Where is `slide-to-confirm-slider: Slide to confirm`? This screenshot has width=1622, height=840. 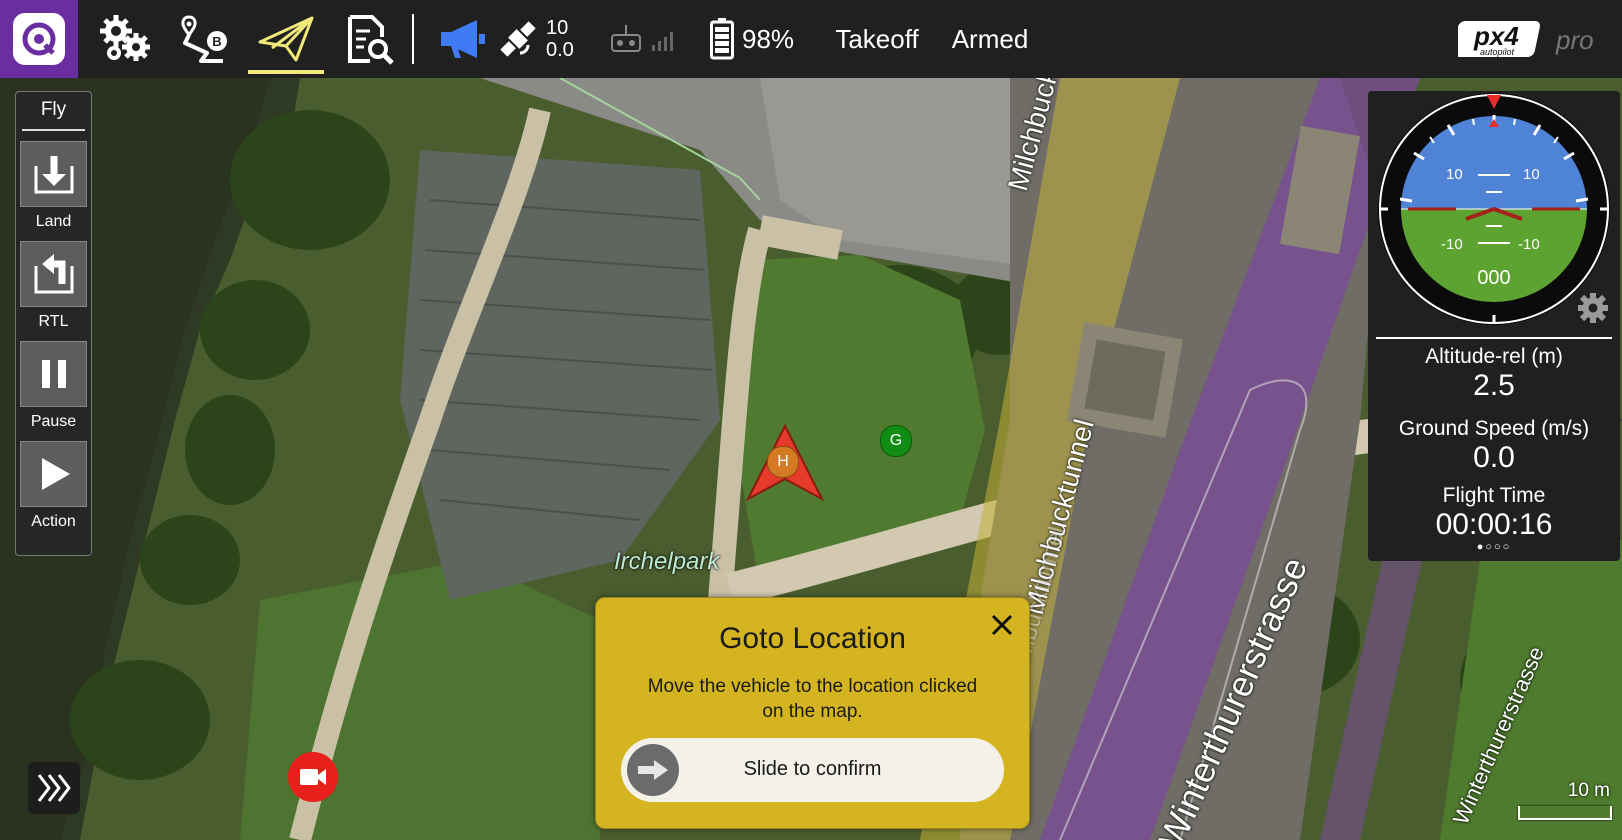 slide-to-confirm-slider: Slide to confirm is located at coordinates (812, 770).